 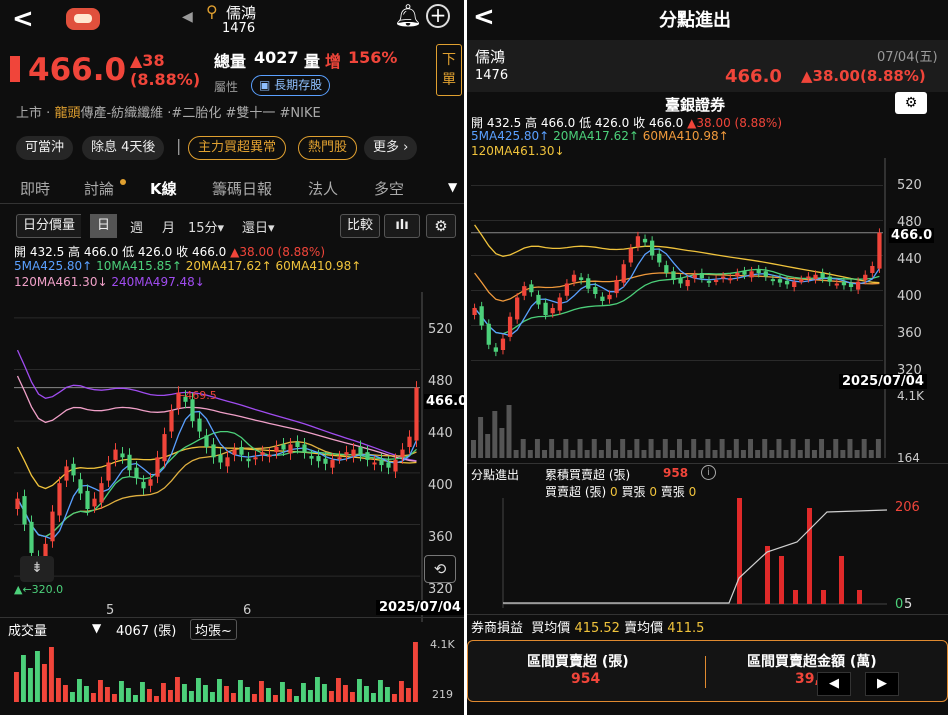 What do you see at coordinates (212, 11) in the screenshot?
I see `search-icon: ⚲` at bounding box center [212, 11].